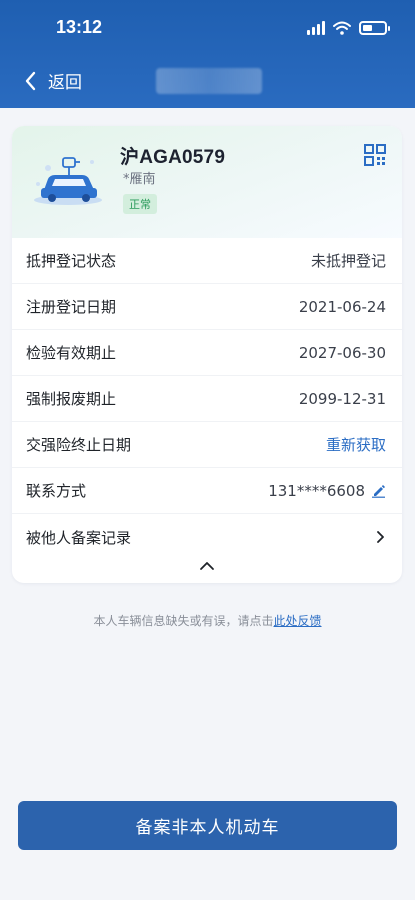 Image resolution: width=415 pixels, height=900 pixels. I want to click on detail-row-contact: 联系方式 131****6608, so click(207, 491).